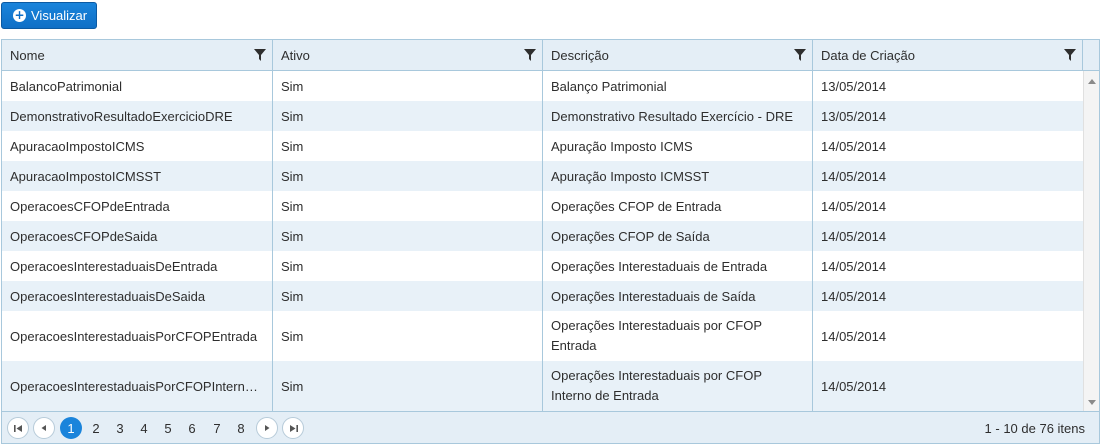 Image resolution: width=1102 pixels, height=446 pixels. What do you see at coordinates (678, 236) in the screenshot?
I see `cell-descricao: Operações CFOP de Saída` at bounding box center [678, 236].